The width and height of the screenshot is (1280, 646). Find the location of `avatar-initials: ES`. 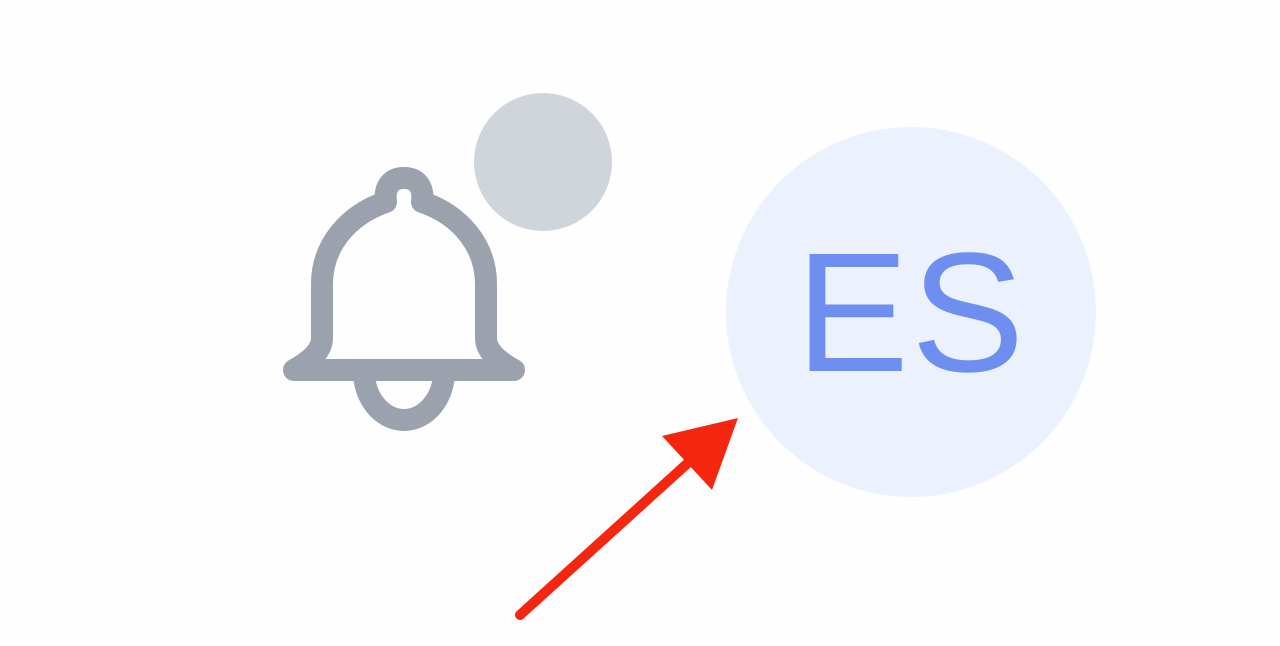

avatar-initials: ES is located at coordinates (911, 313).